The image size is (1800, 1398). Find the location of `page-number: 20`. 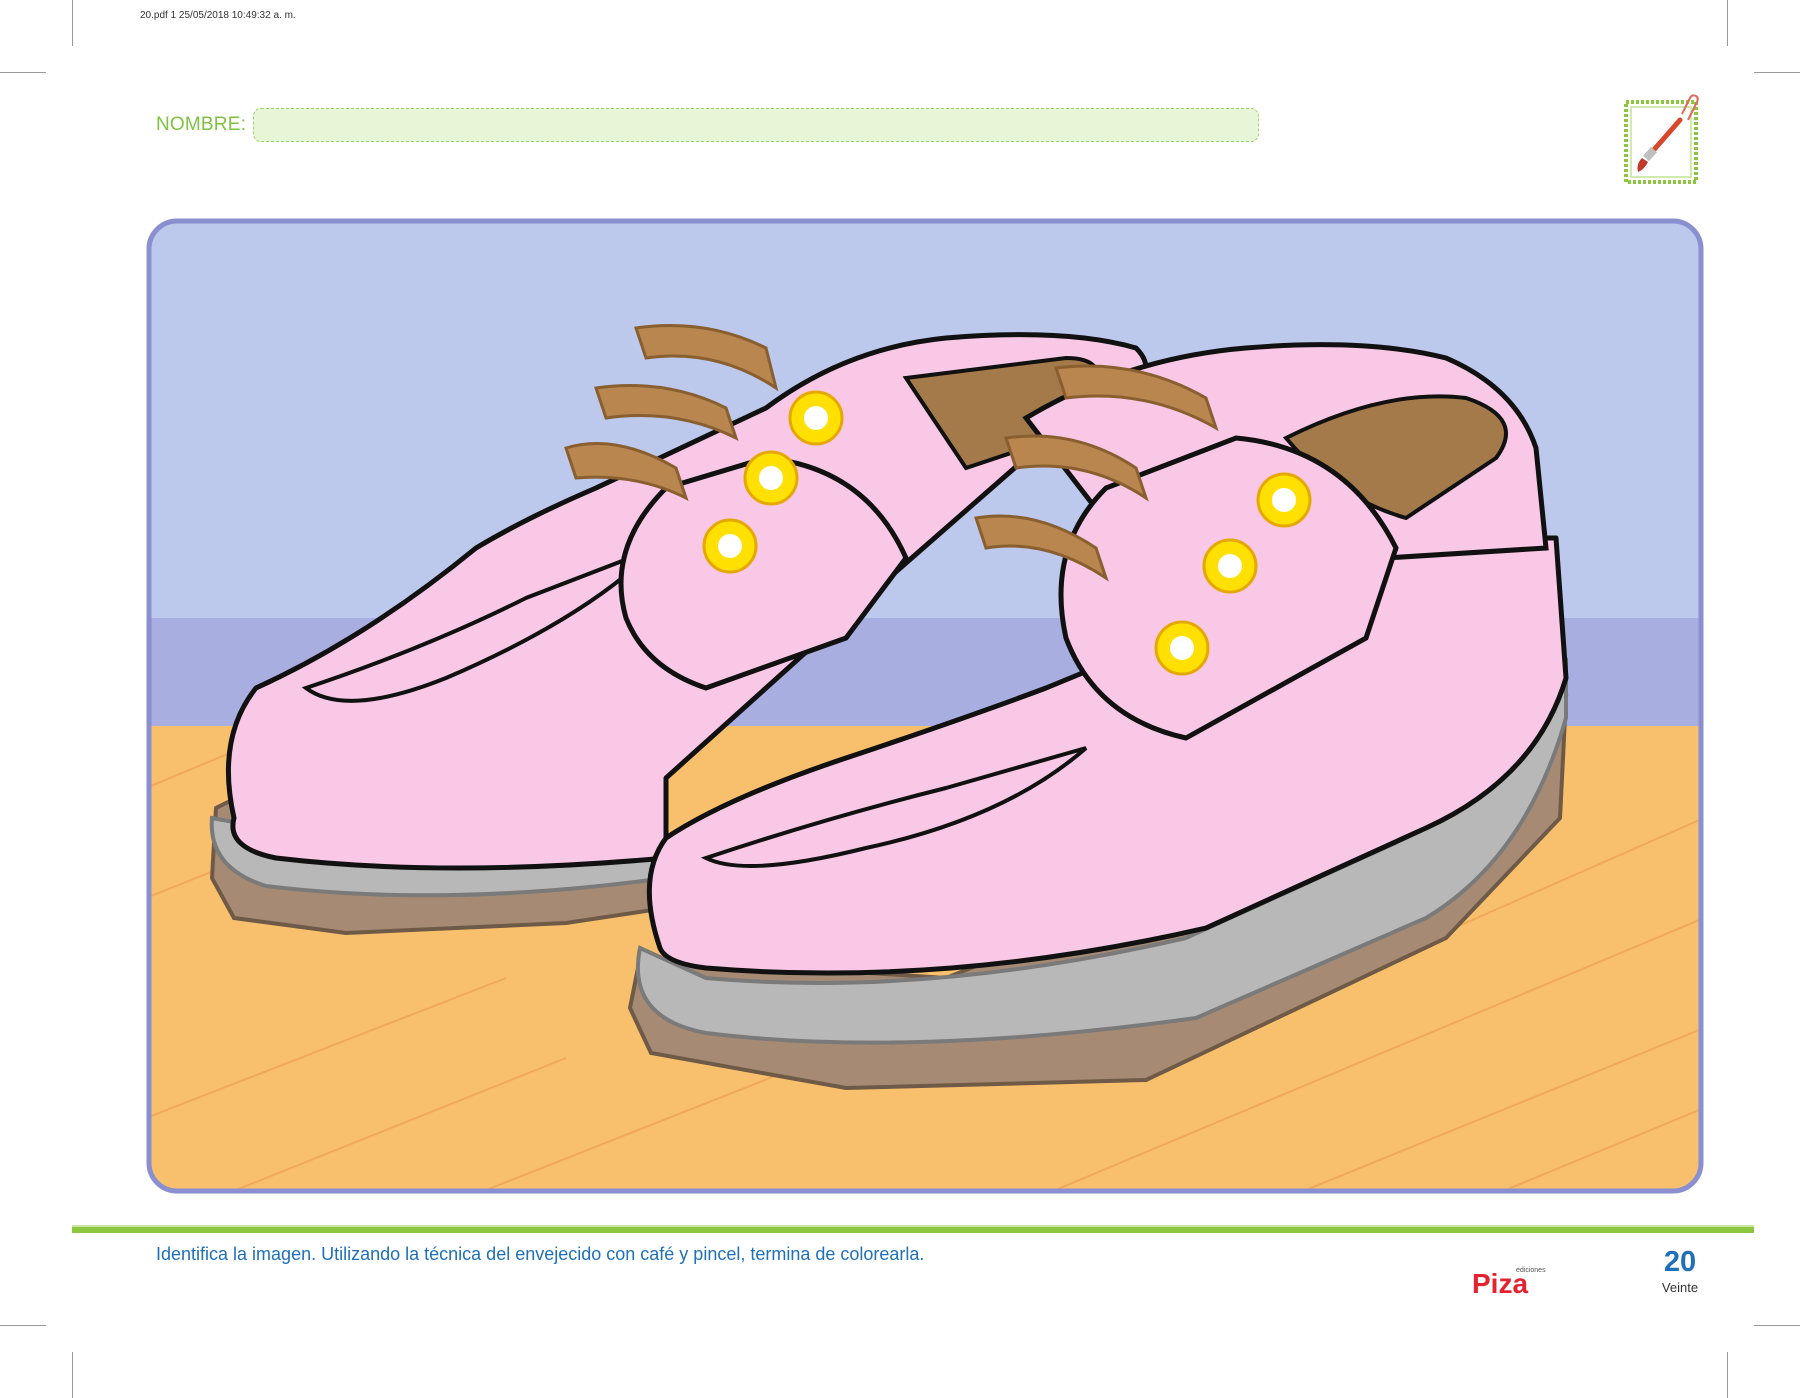

page-number: 20 is located at coordinates (1680, 1262).